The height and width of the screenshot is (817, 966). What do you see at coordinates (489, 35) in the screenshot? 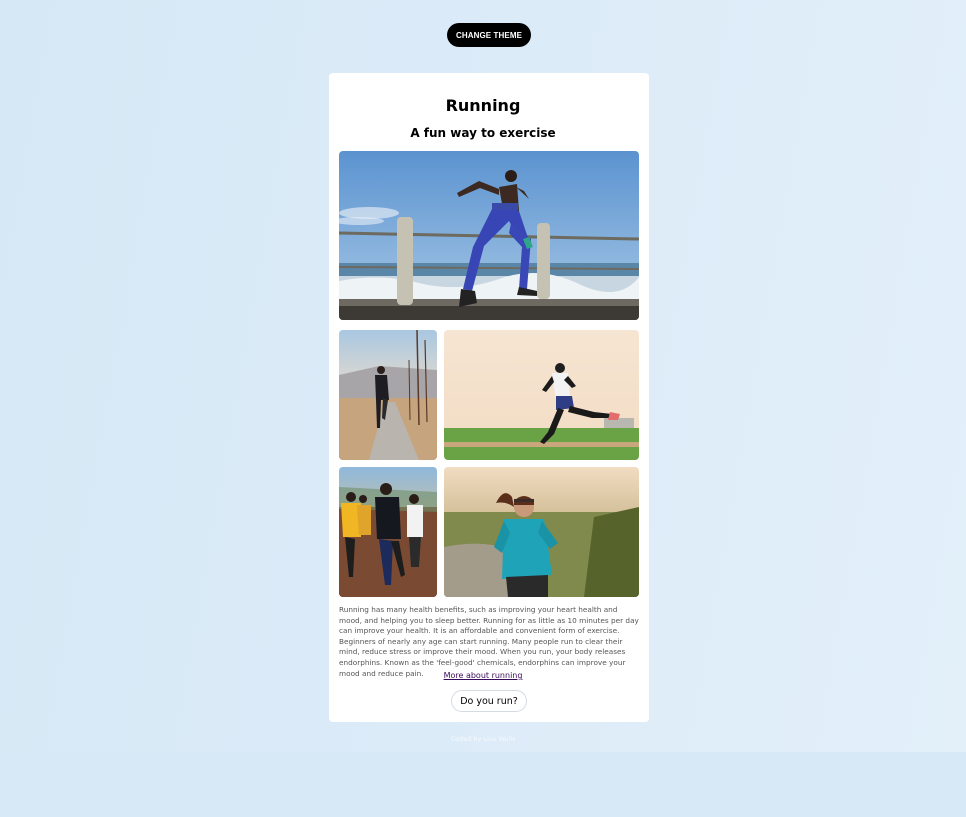
I see `change-theme-button: CHANGE THEME` at bounding box center [489, 35].